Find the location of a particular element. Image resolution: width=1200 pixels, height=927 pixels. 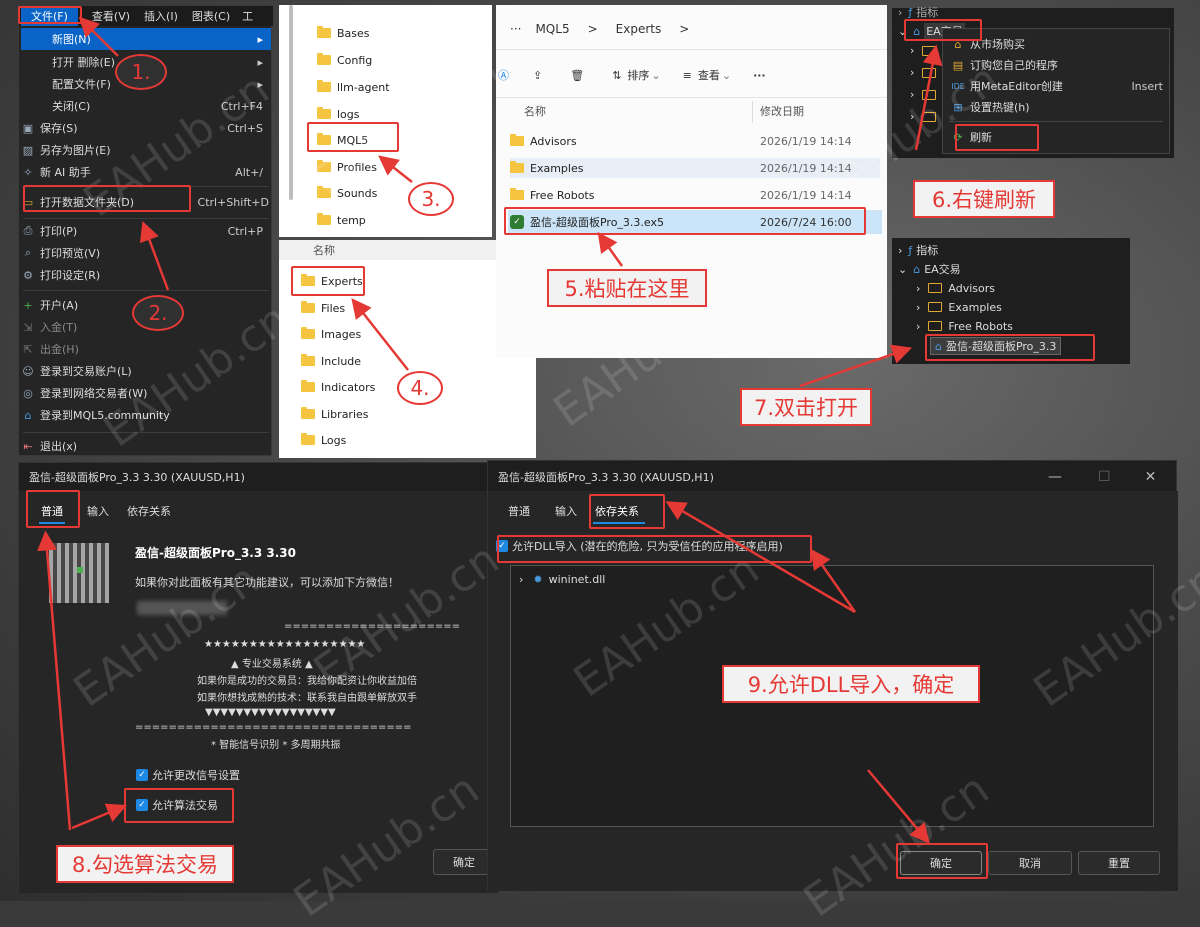

menu-item-new-chart: 新图(N) ▸ is located at coordinates (146, 39).